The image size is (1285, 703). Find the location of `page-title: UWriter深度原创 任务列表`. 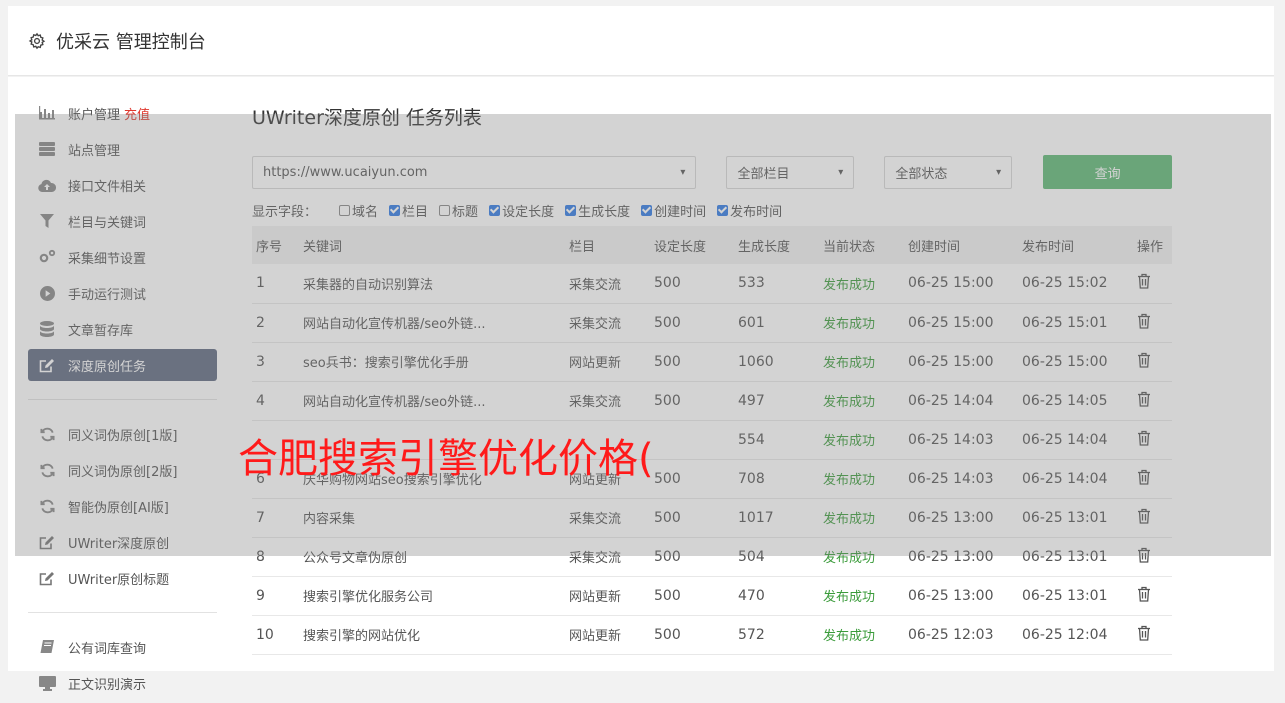

page-title: UWriter深度原创 任务列表 is located at coordinates (367, 118).